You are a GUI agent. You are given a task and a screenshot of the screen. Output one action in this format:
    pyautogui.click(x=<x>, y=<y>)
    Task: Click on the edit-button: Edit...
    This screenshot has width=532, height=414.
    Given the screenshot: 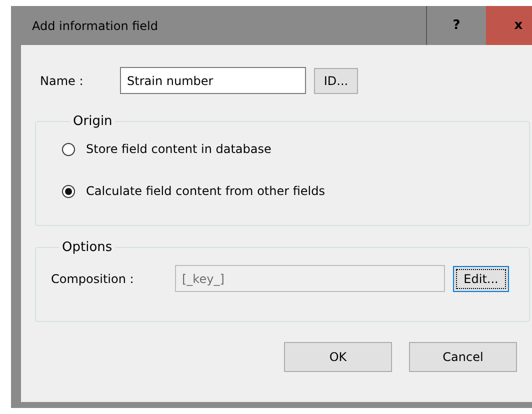 What is the action you would take?
    pyautogui.click(x=481, y=279)
    